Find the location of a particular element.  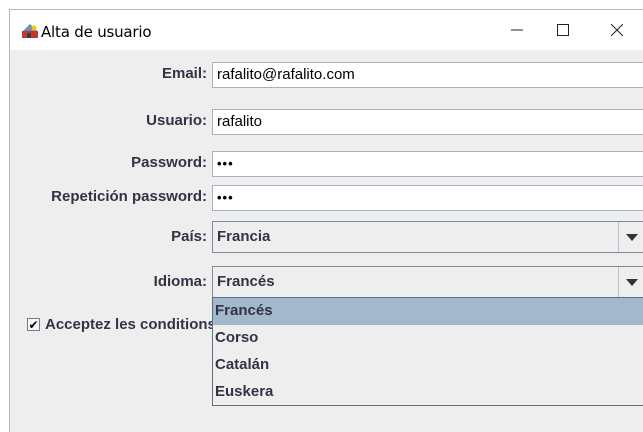

idioma-select: Francés is located at coordinates (427, 282).